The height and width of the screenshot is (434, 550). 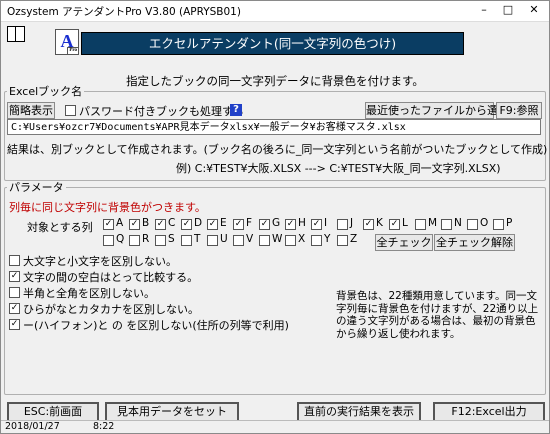 What do you see at coordinates (134, 224) in the screenshot?
I see `column-checkbox-b: ✓` at bounding box center [134, 224].